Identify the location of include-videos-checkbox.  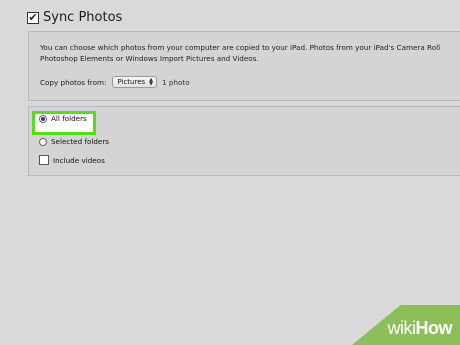
(44, 160).